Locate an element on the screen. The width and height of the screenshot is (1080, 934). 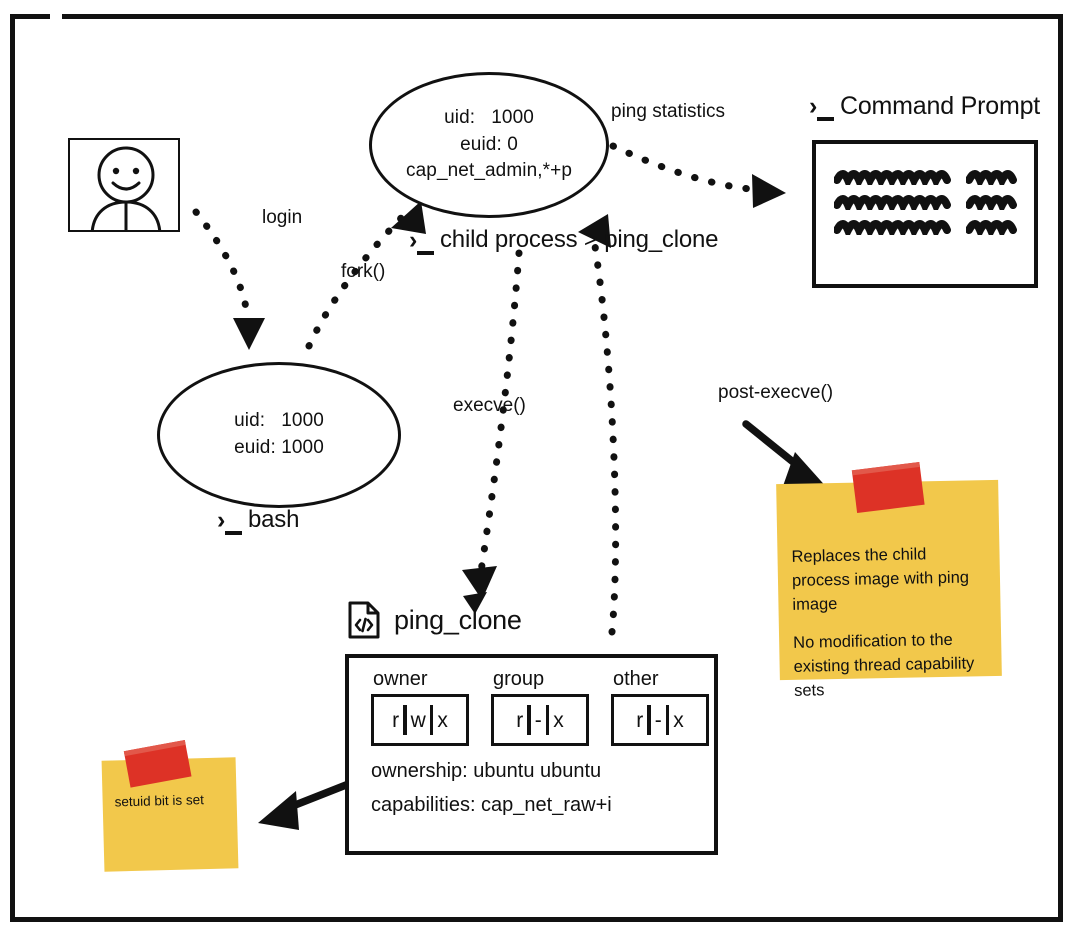
ping-clone-file-caption: ping_clone is located at coordinates (434, 620).